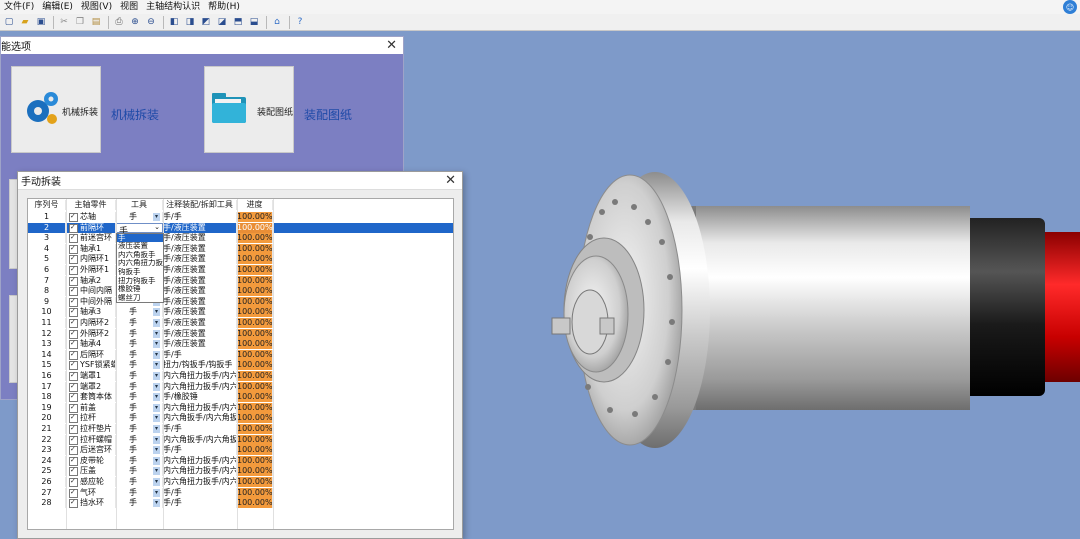  I want to click on zoom-in-icon: ⊕, so click(135, 22).